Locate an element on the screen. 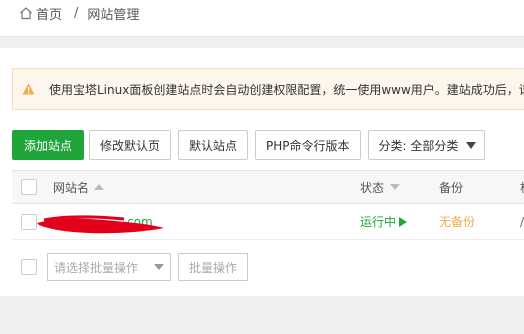 The width and height of the screenshot is (524, 334). batch-action-button: 批量操作 is located at coordinates (213, 267).